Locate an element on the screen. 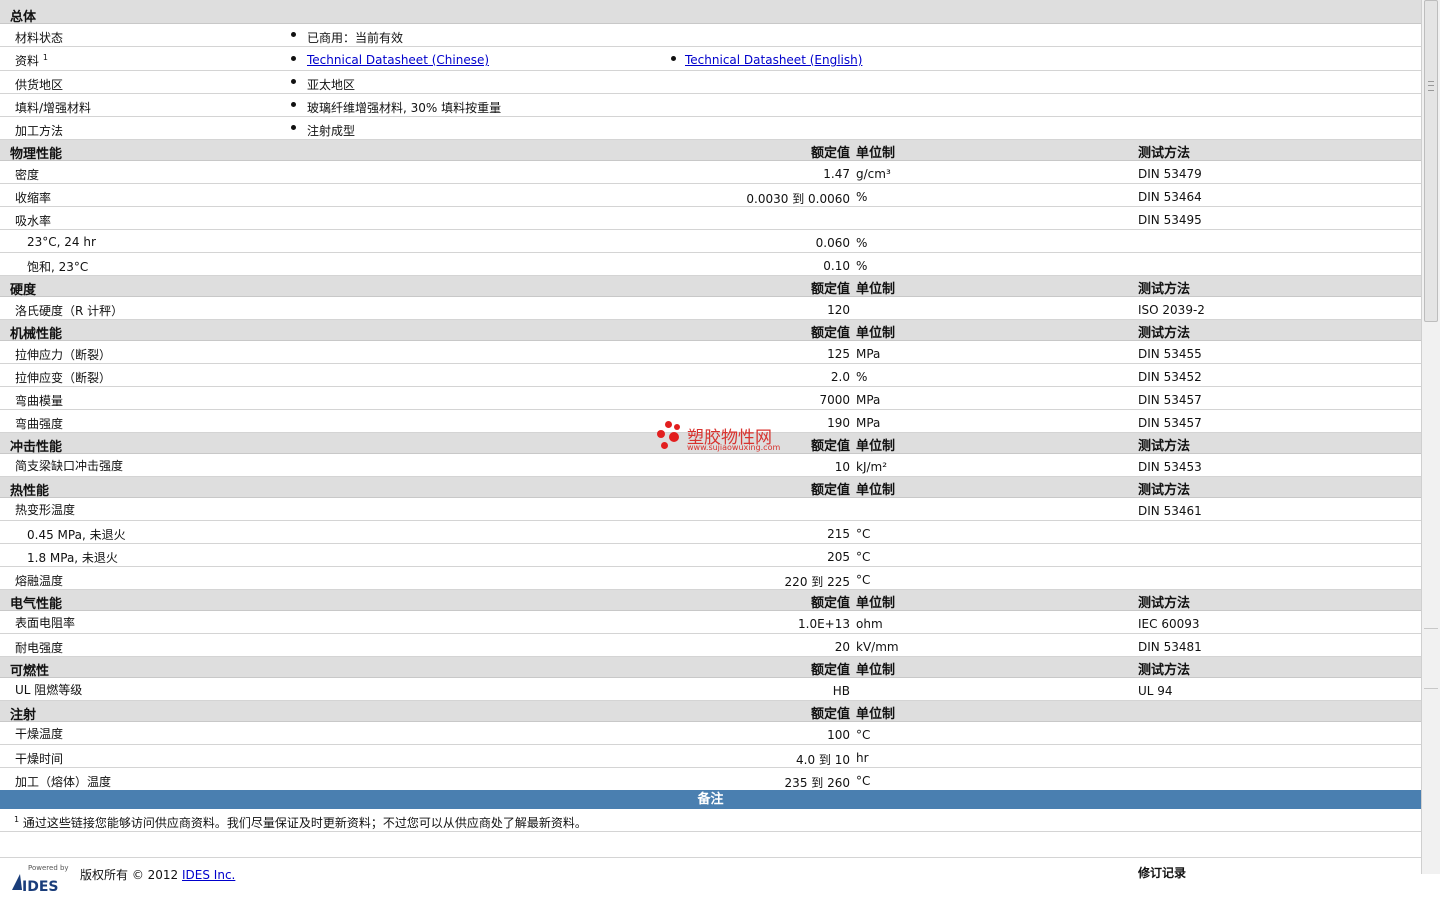 The width and height of the screenshot is (1440, 898). row-label: 材料状态 is located at coordinates (39, 38).